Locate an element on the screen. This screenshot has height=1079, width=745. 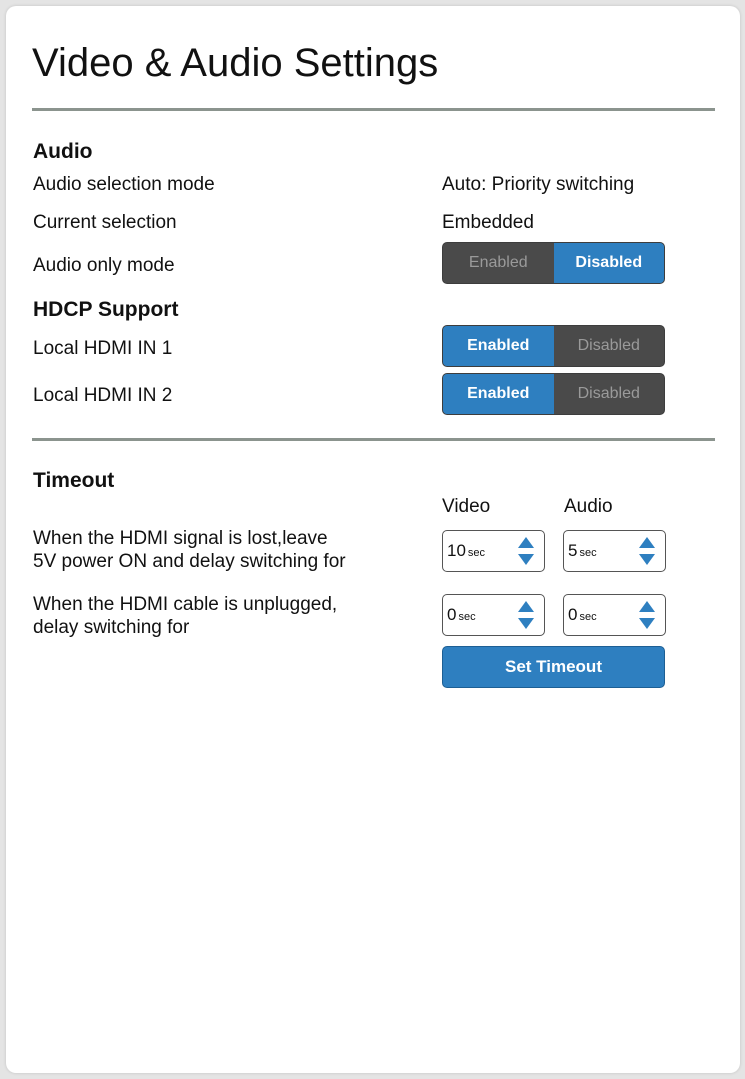
hdcp-input-1-disabled-option: Disabled is located at coordinates (609, 346).